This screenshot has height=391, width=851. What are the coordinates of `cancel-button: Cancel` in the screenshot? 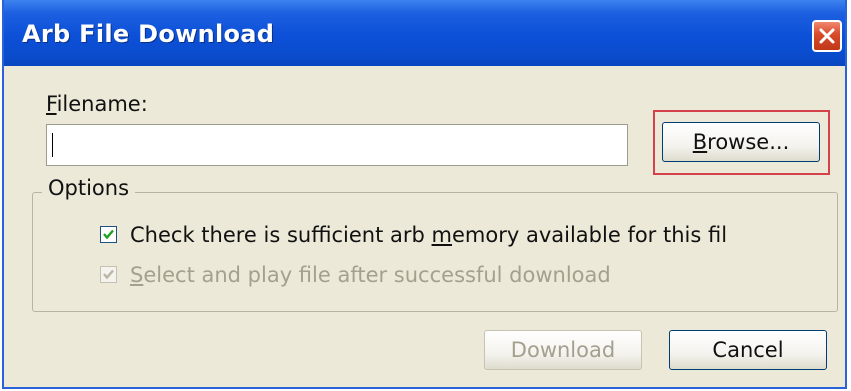 It's located at (748, 350).